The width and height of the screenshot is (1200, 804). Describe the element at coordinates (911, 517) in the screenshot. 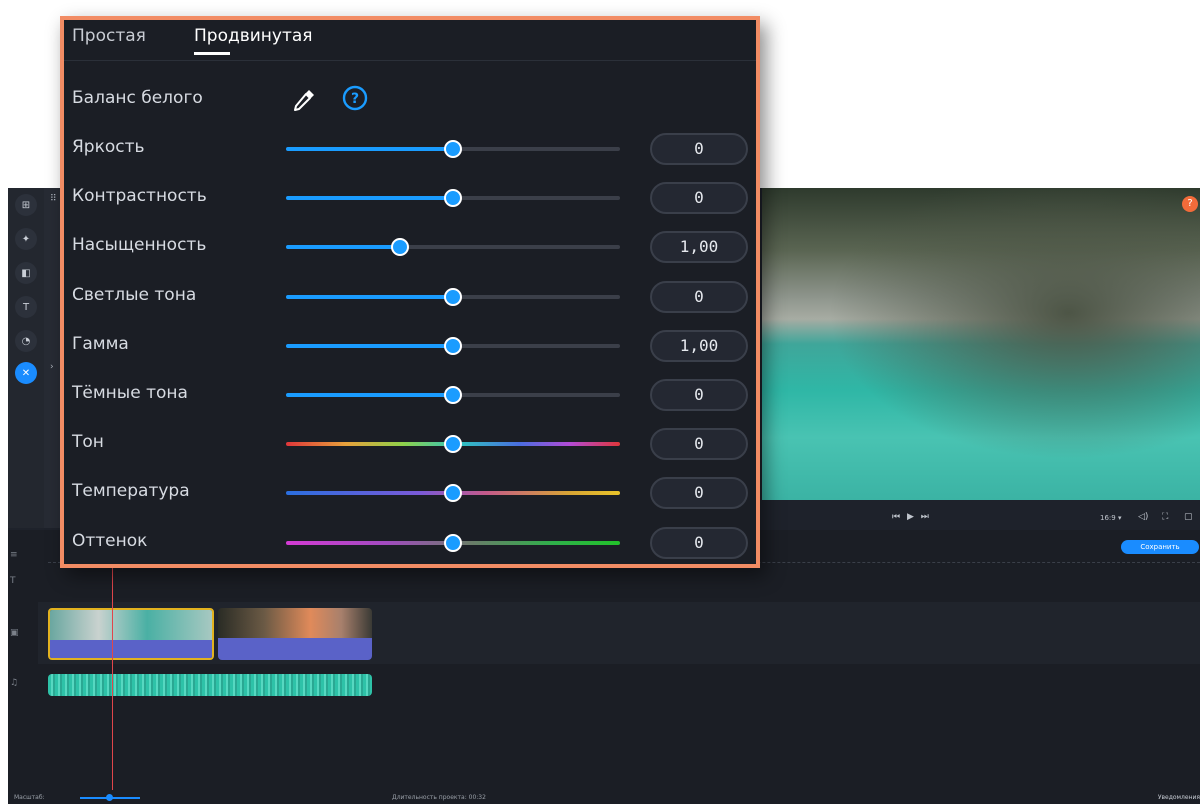

I see `playback-controls: ⏮ ▶ ⏭` at that location.